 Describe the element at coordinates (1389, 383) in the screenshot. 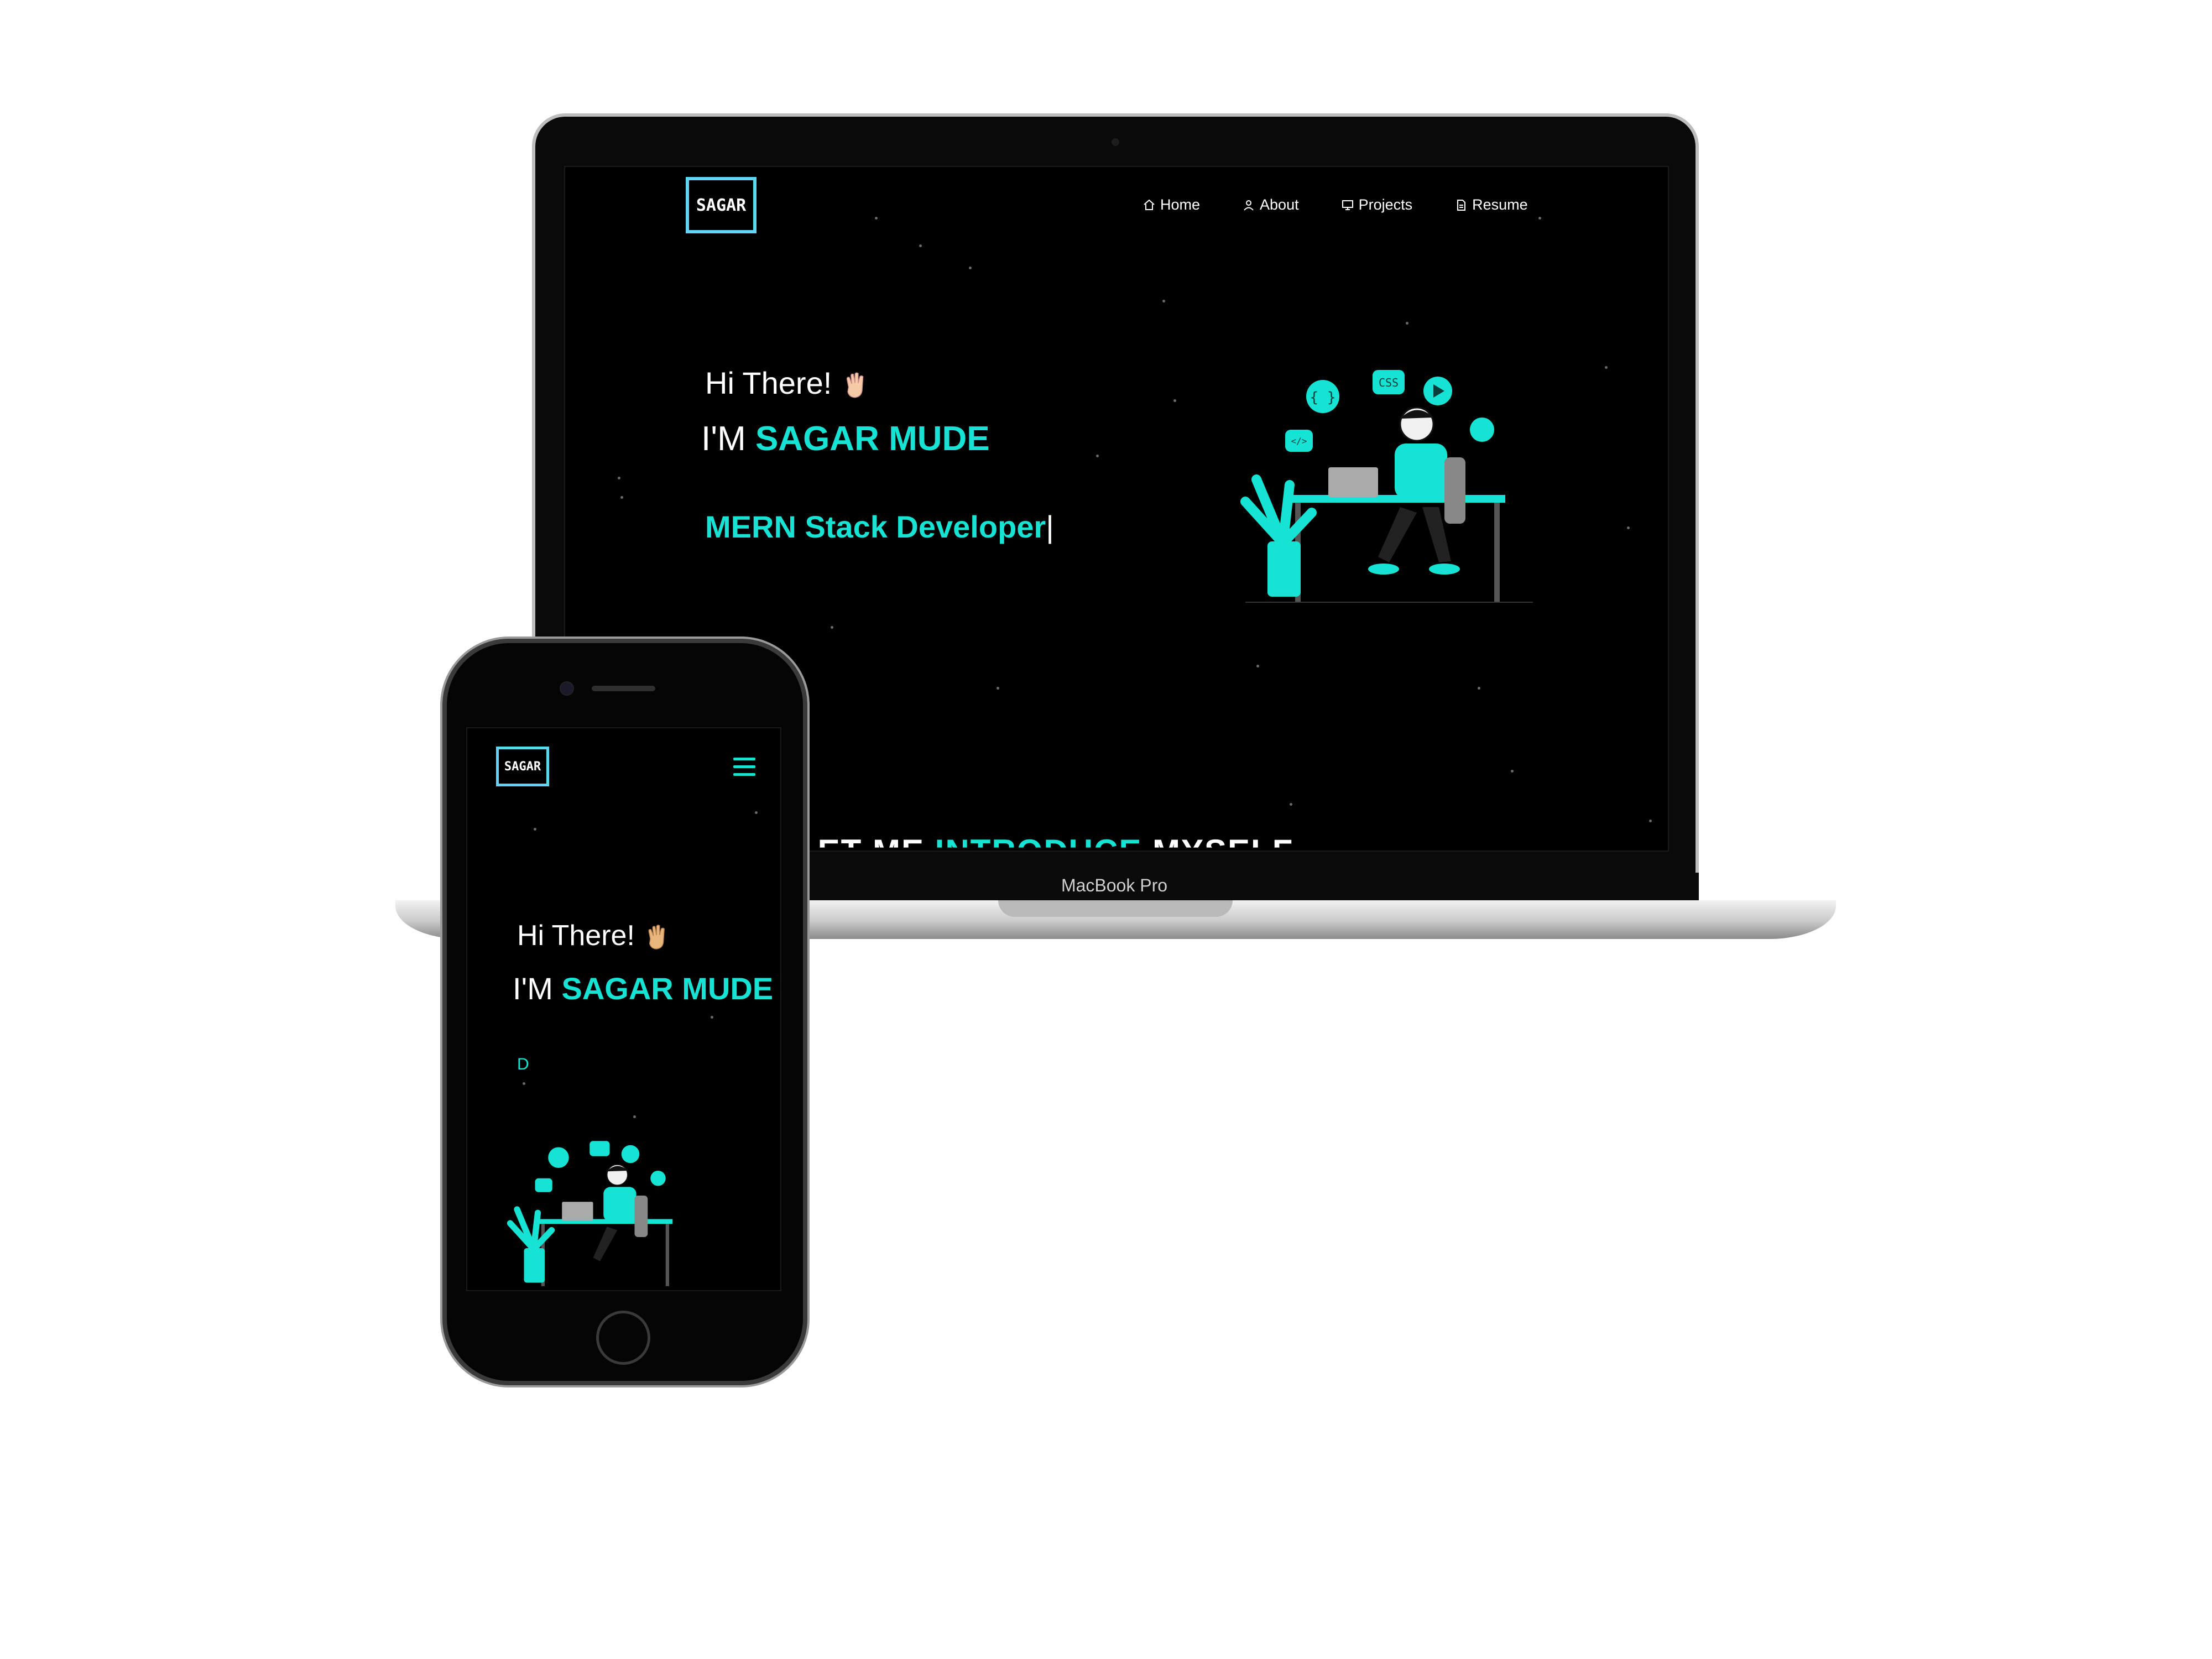

I see `badge-css: CSS` at that location.